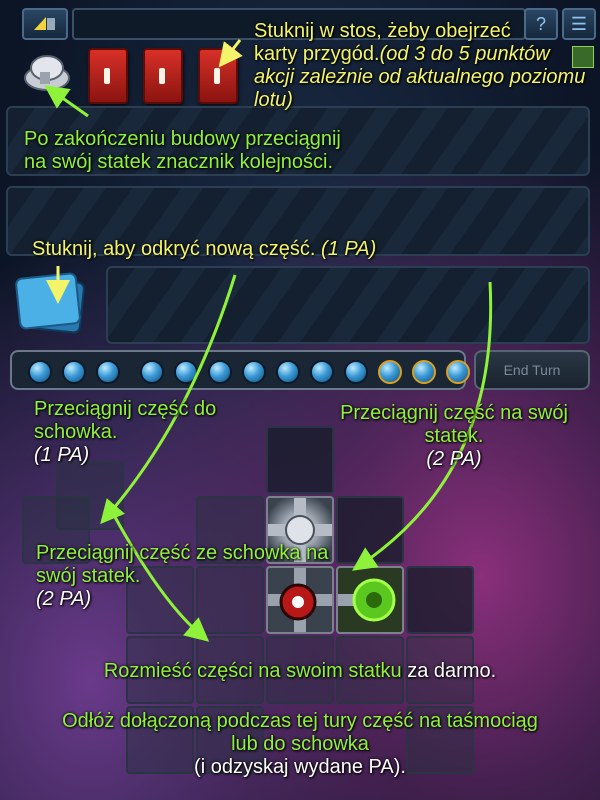 The image size is (600, 800). What do you see at coordinates (454, 436) in the screenshot?
I see `tip-to-ship: Przeciągnij część na swój statek. (2 PA)` at bounding box center [454, 436].